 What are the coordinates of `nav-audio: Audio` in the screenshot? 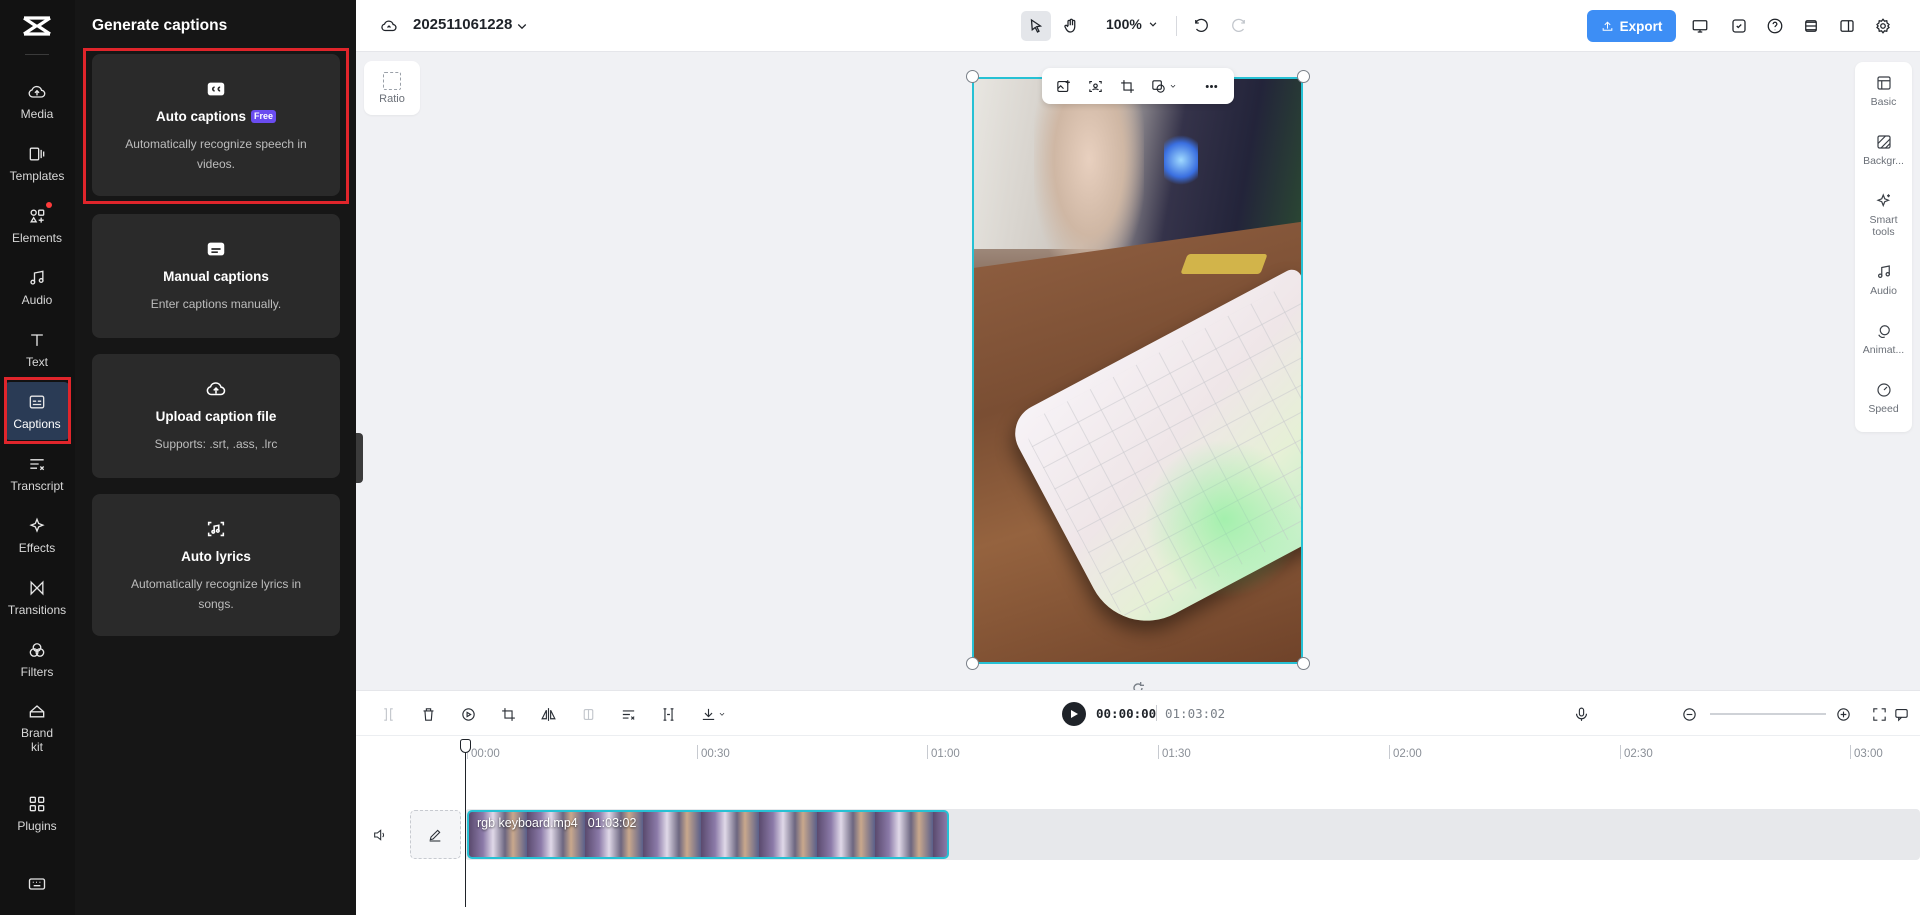 It's located at (37, 287).